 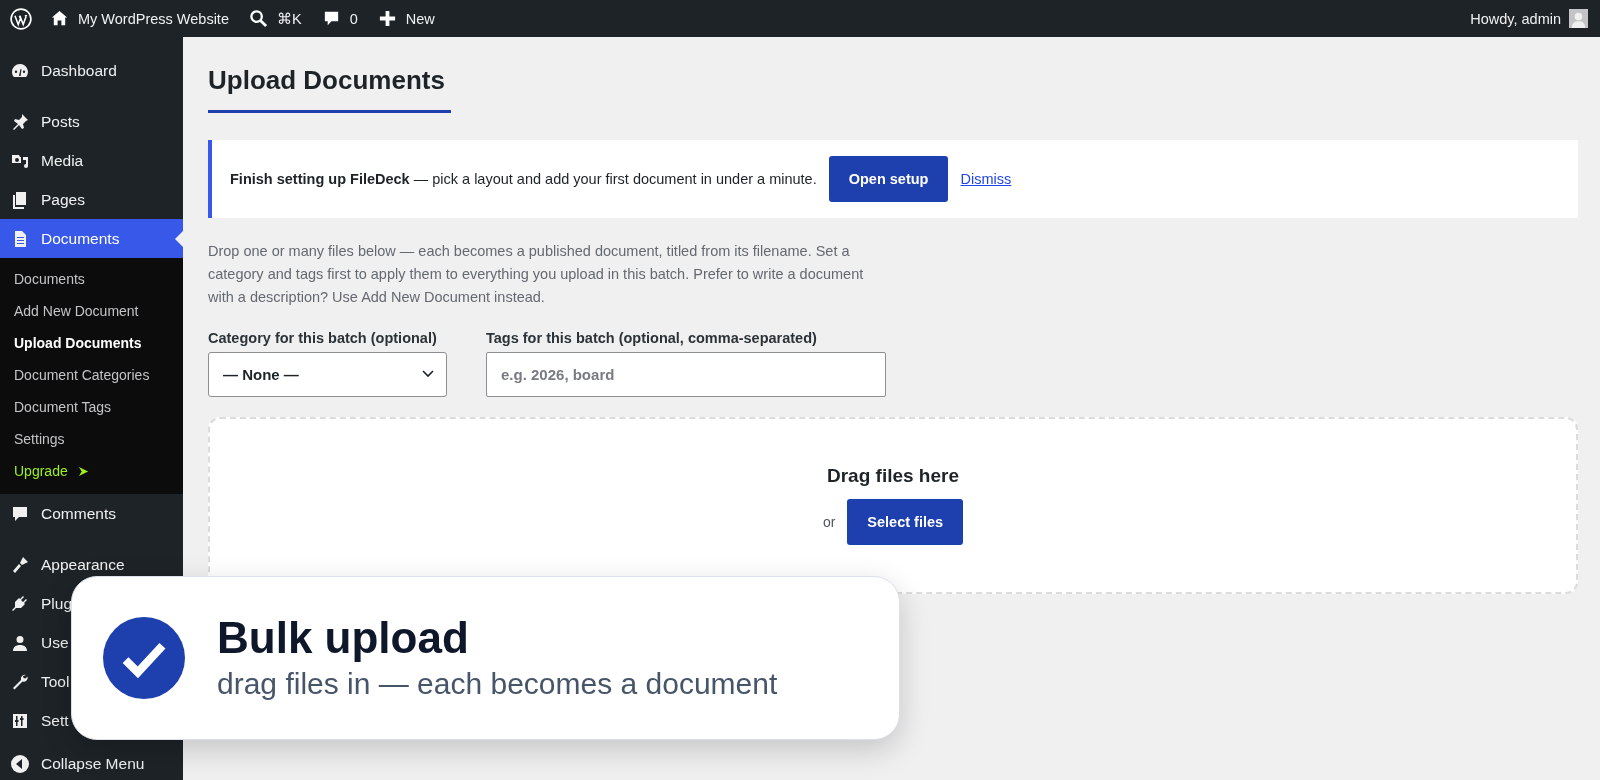 I want to click on submenu-item: Settings, so click(x=91, y=439).